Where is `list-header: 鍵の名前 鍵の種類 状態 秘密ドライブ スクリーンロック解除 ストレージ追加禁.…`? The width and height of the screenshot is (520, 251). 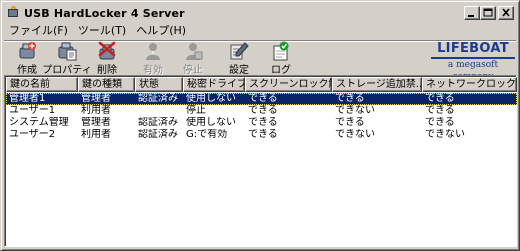
list-header: 鍵の名前 鍵の種類 状態 秘密ドライブ スクリーンロック解除 ストレージ追加禁.… is located at coordinates (261, 84).